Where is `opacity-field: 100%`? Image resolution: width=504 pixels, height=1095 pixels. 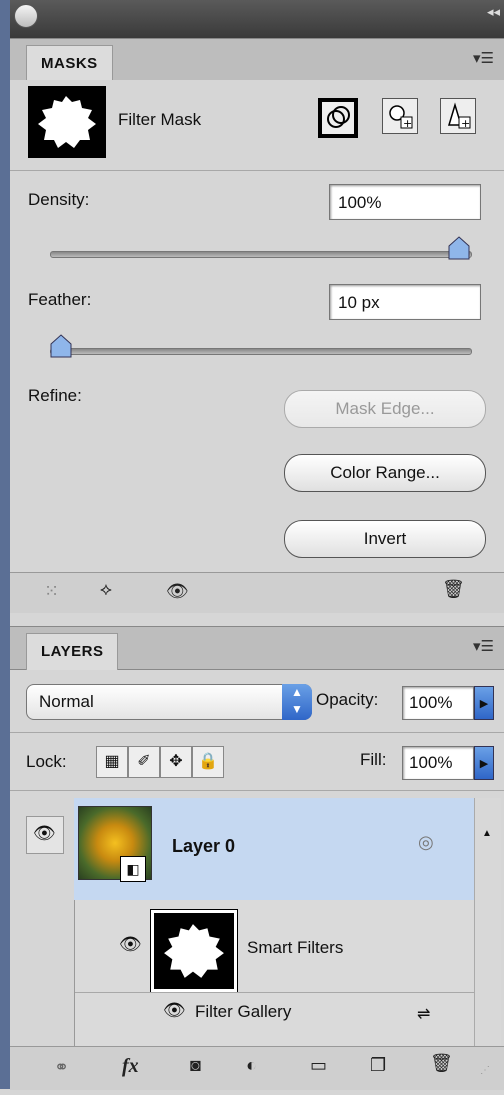
opacity-field: 100% is located at coordinates (438, 703).